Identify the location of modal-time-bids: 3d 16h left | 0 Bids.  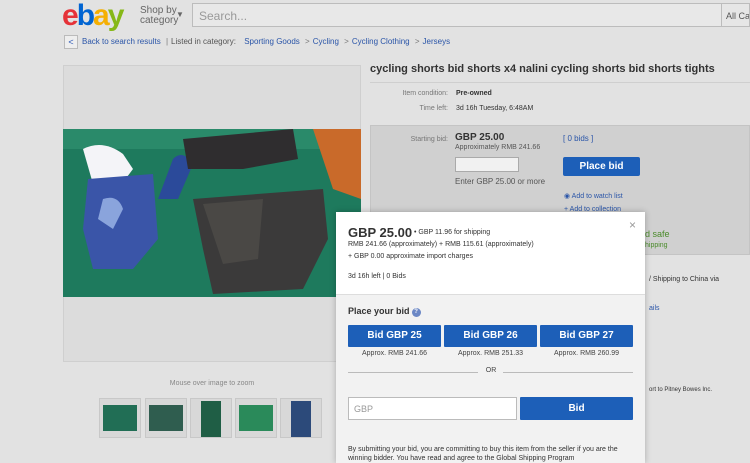
(377, 276).